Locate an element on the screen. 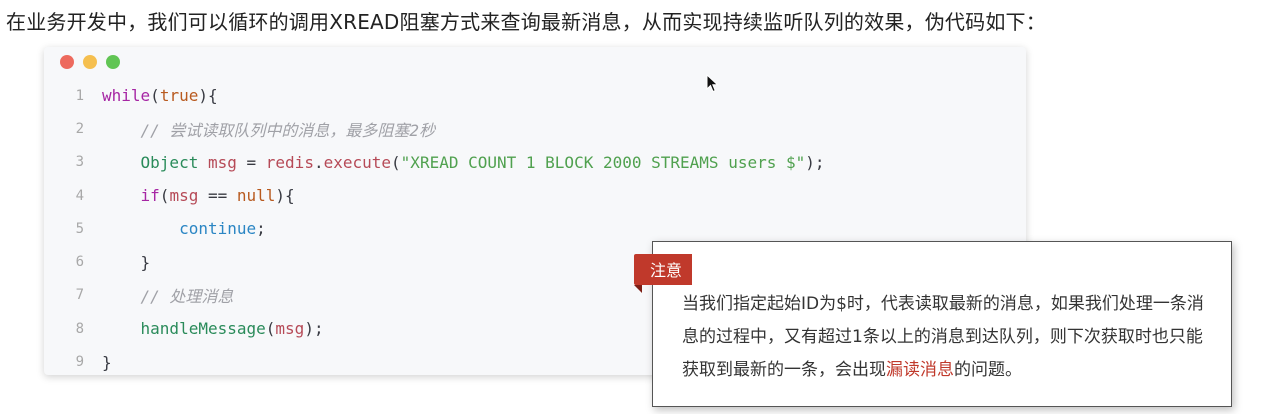 This screenshot has height=414, width=1278. line-number: 2 is located at coordinates (79, 128).